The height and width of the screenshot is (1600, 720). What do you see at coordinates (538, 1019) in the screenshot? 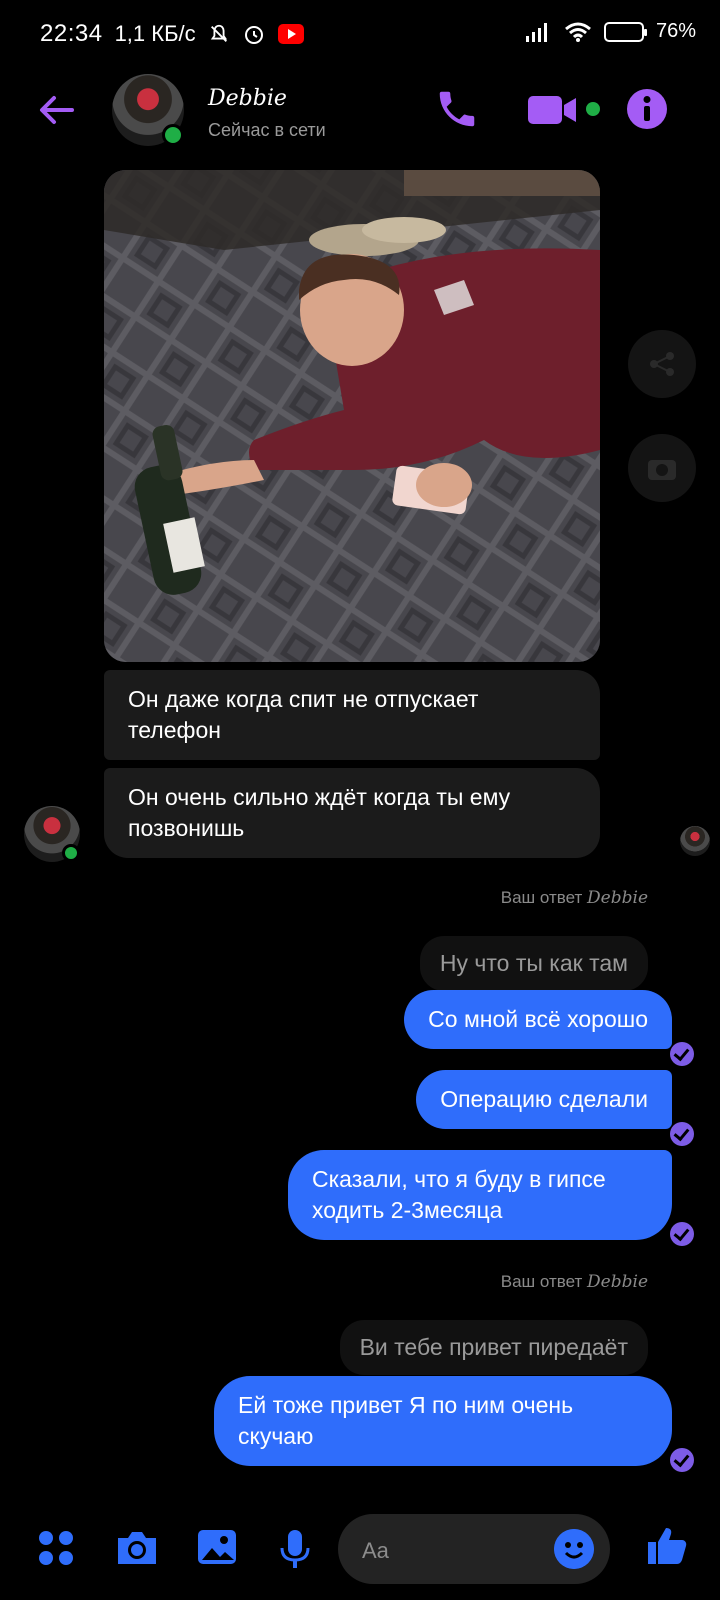
I see `outgoing-message: Со мной всё хорошо` at bounding box center [538, 1019].